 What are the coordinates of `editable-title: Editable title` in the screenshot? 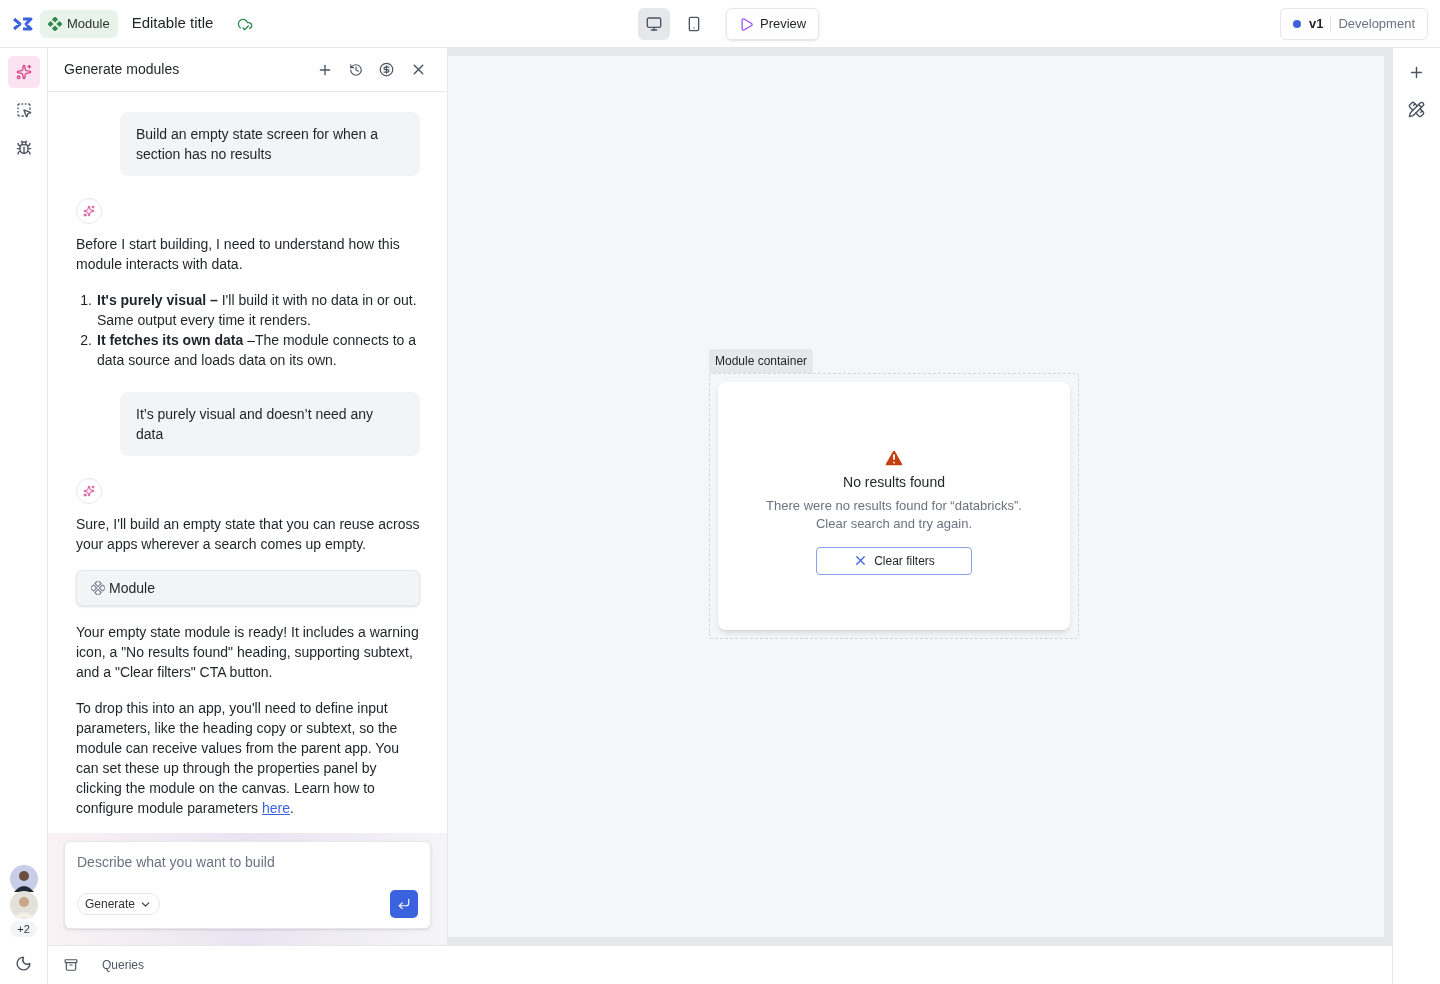 It's located at (172, 23).